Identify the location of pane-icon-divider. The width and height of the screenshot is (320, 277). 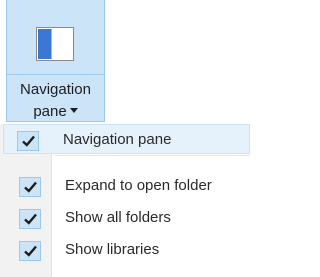
(51, 44).